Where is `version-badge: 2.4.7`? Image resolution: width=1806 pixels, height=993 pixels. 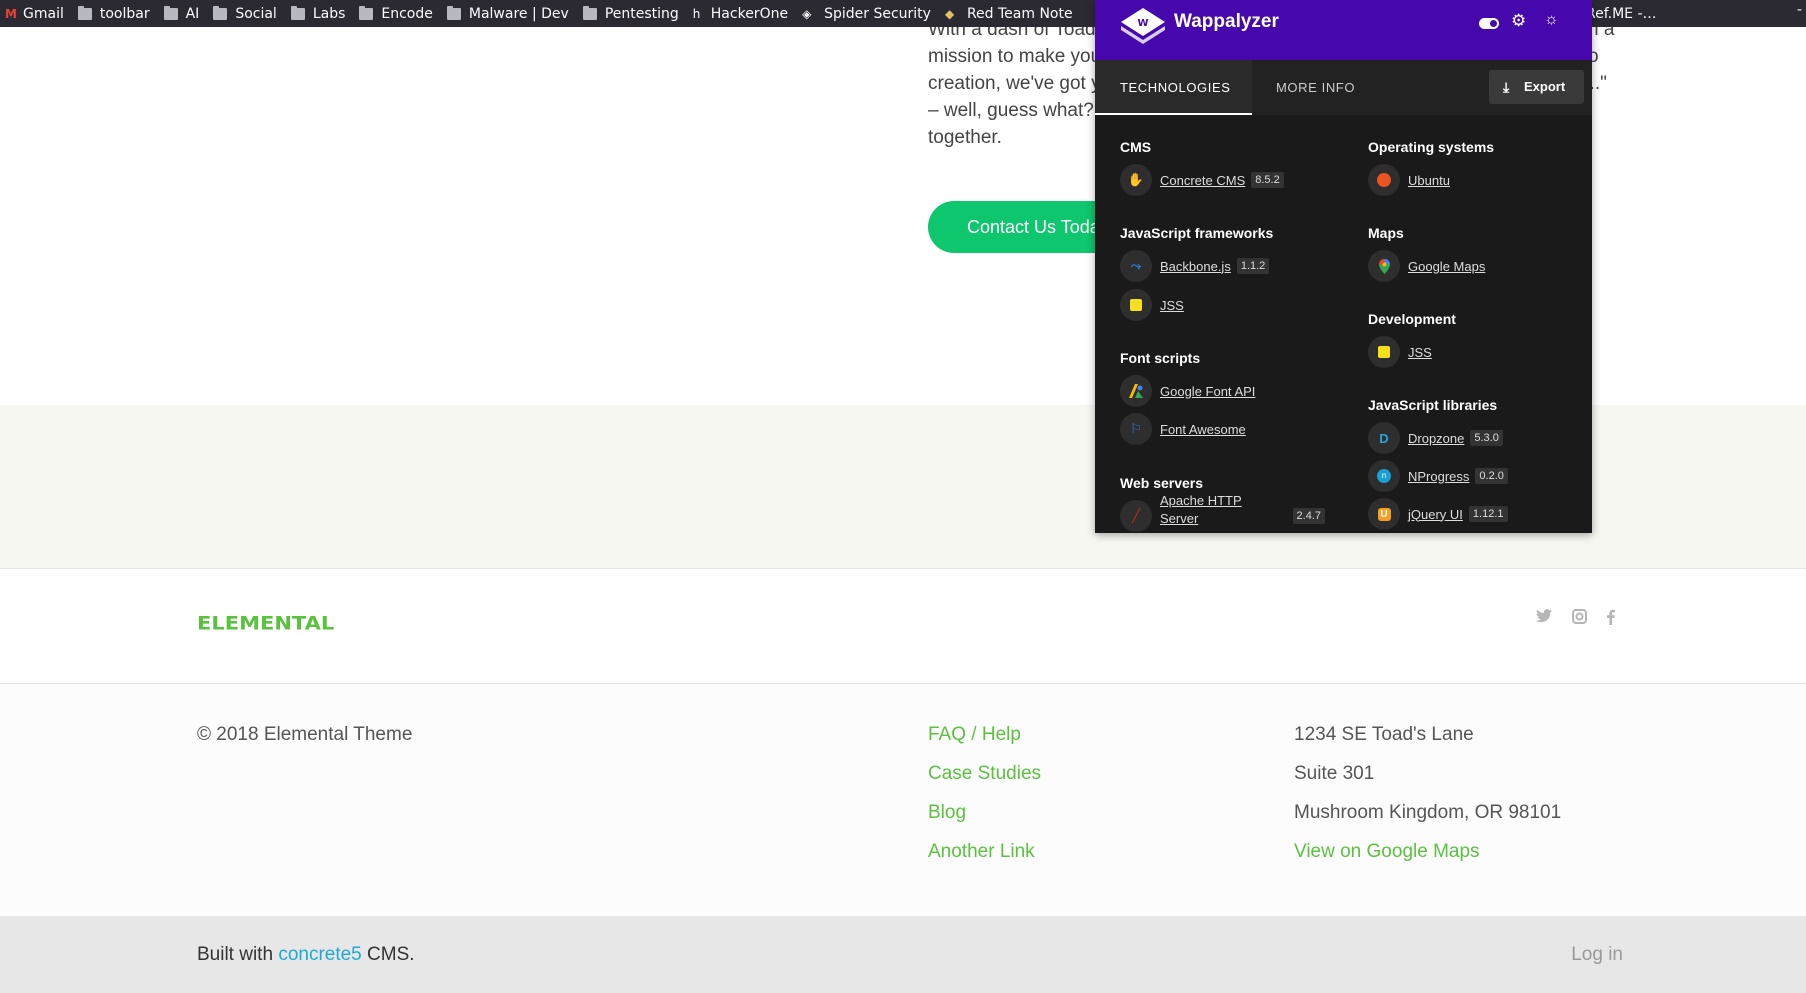
version-badge: 2.4.7 is located at coordinates (1308, 516).